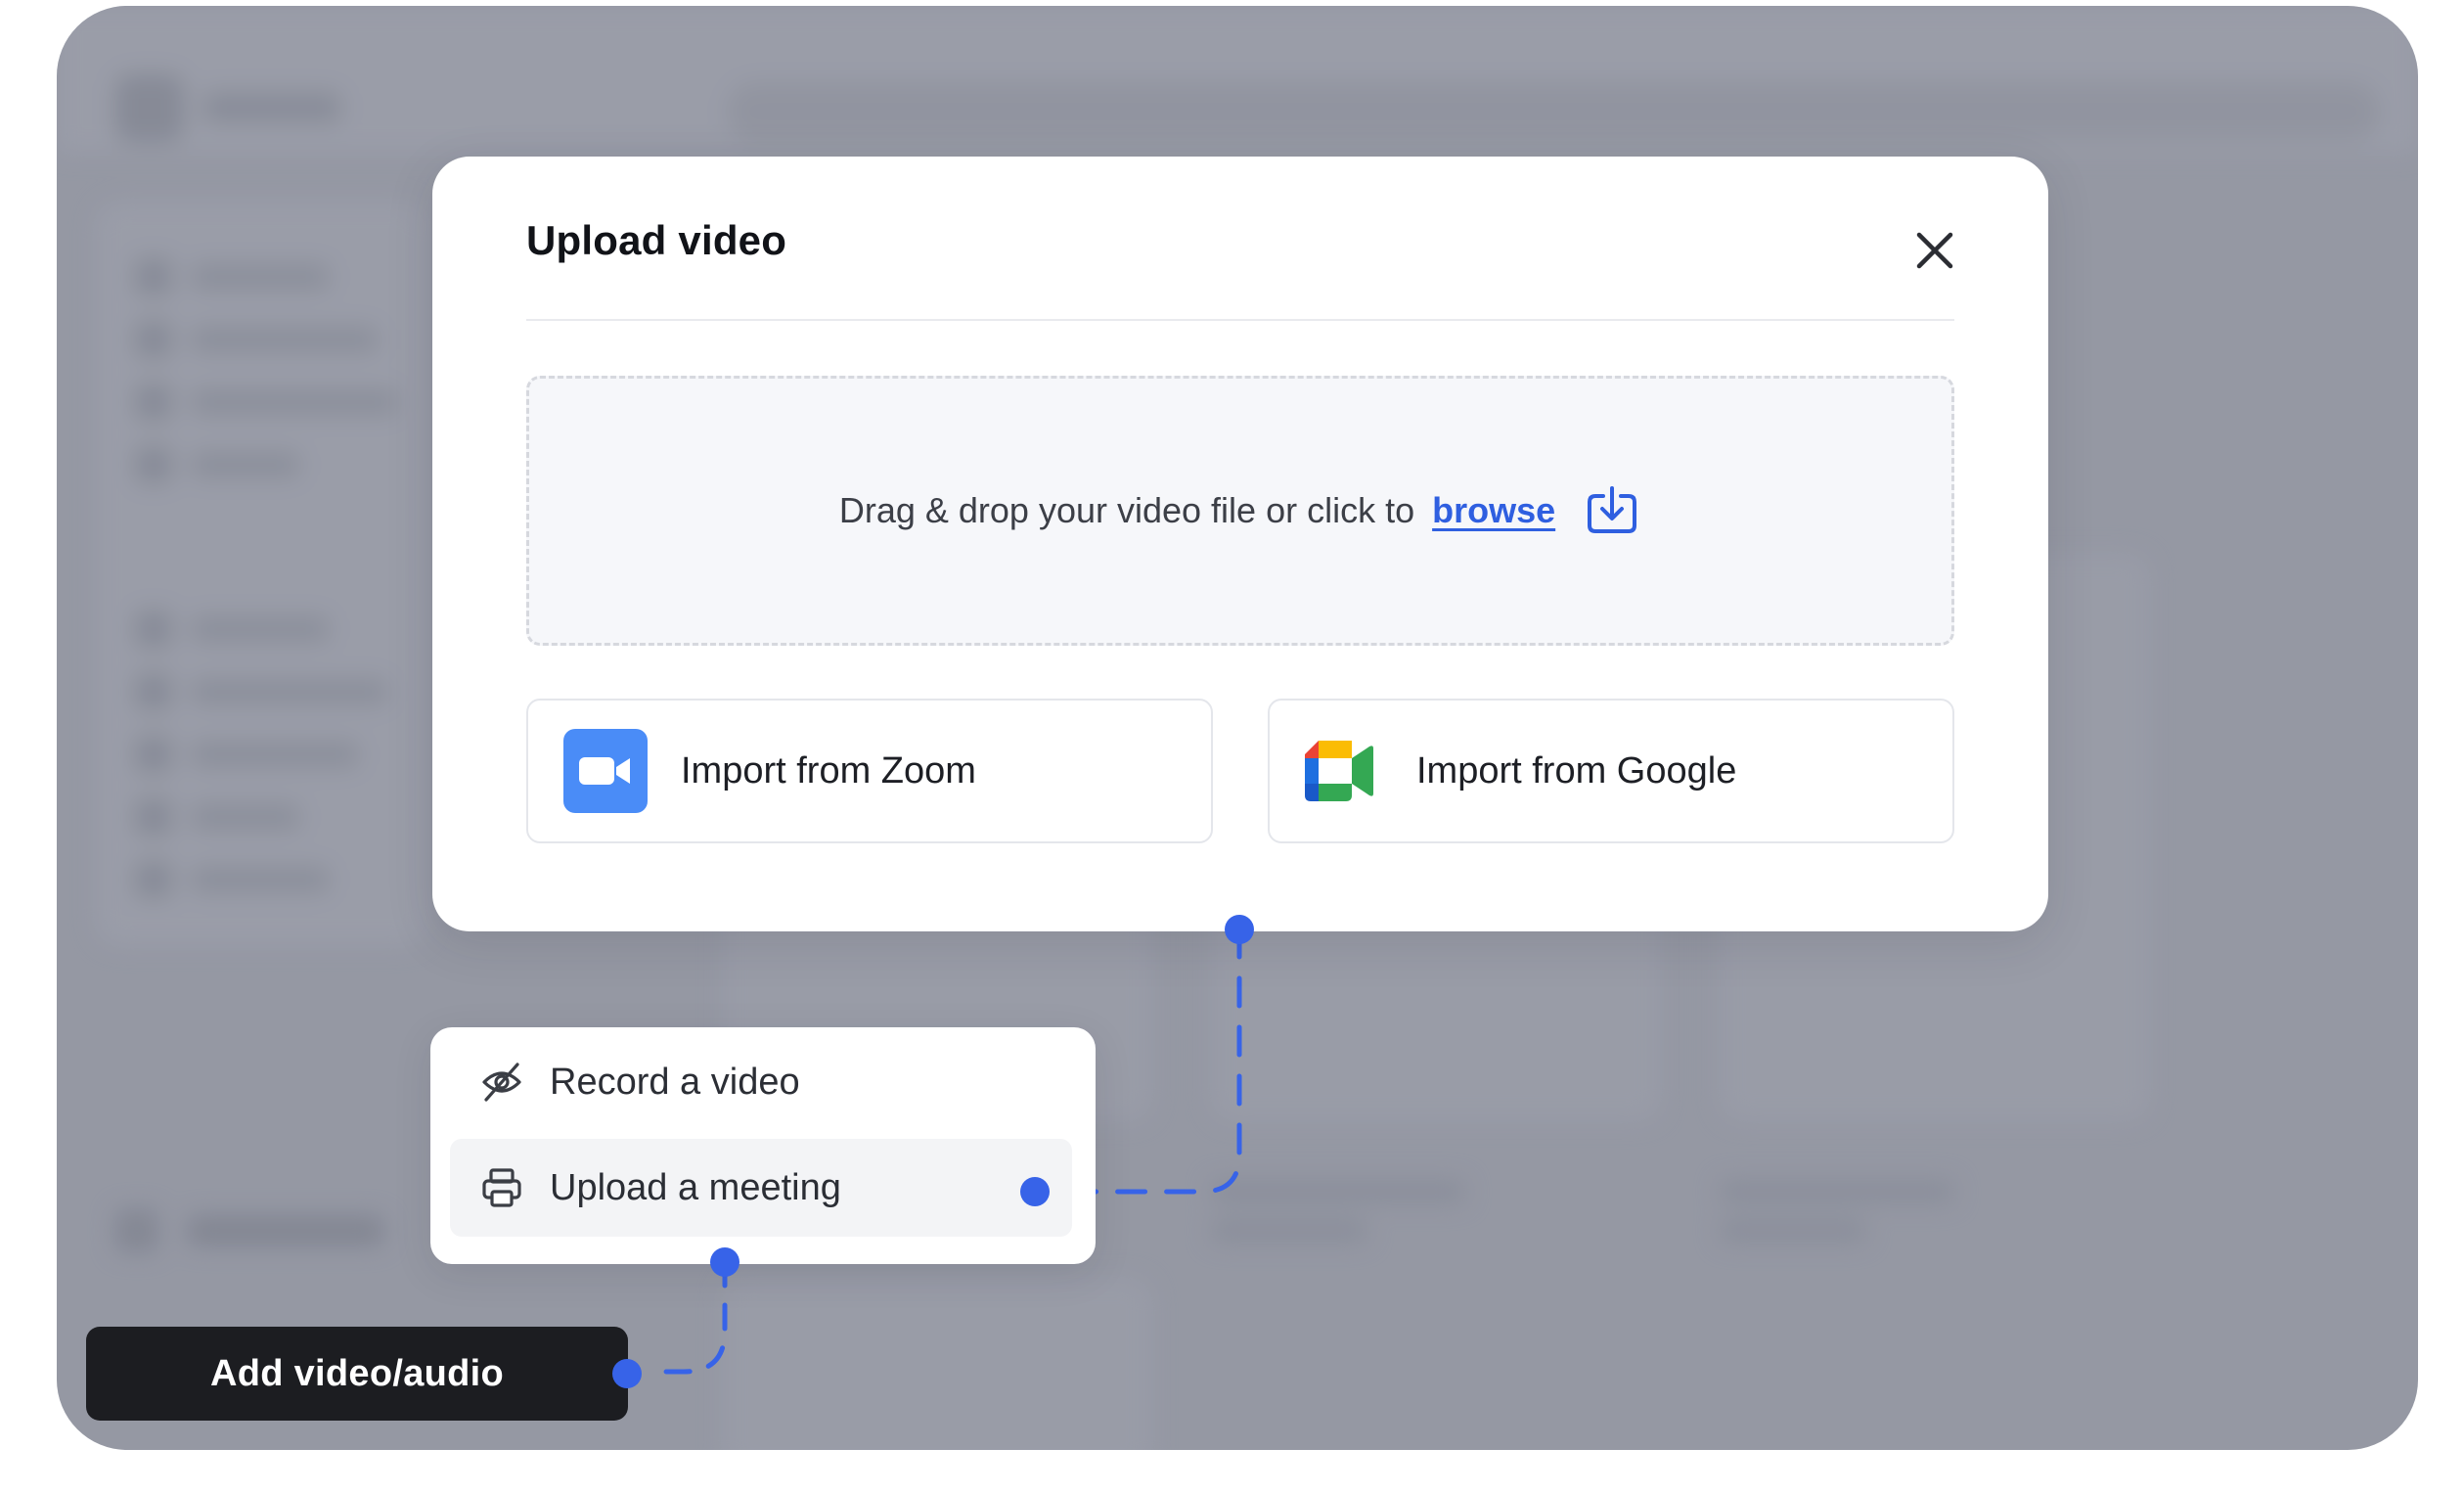 This screenshot has height=1493, width=2464. What do you see at coordinates (501, 1082) in the screenshot?
I see `eye-slash-icon` at bounding box center [501, 1082].